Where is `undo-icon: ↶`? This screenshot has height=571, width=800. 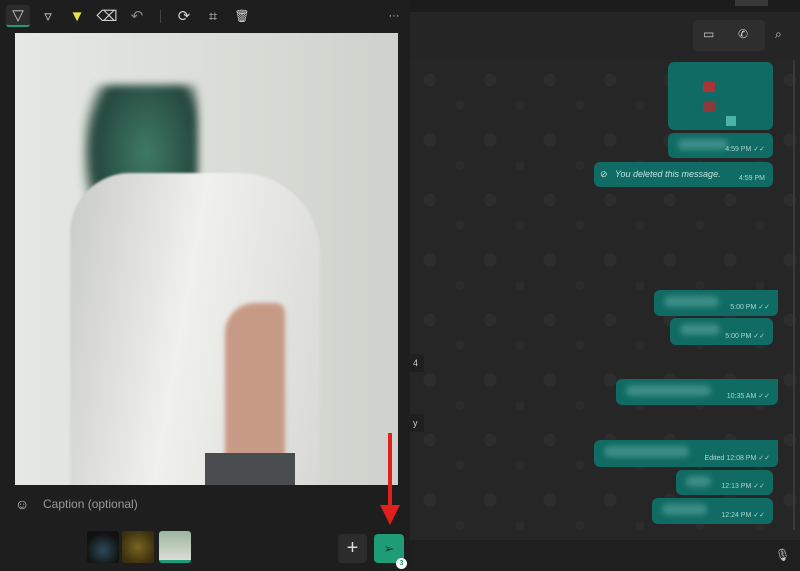 undo-icon: ↶ is located at coordinates (137, 16).